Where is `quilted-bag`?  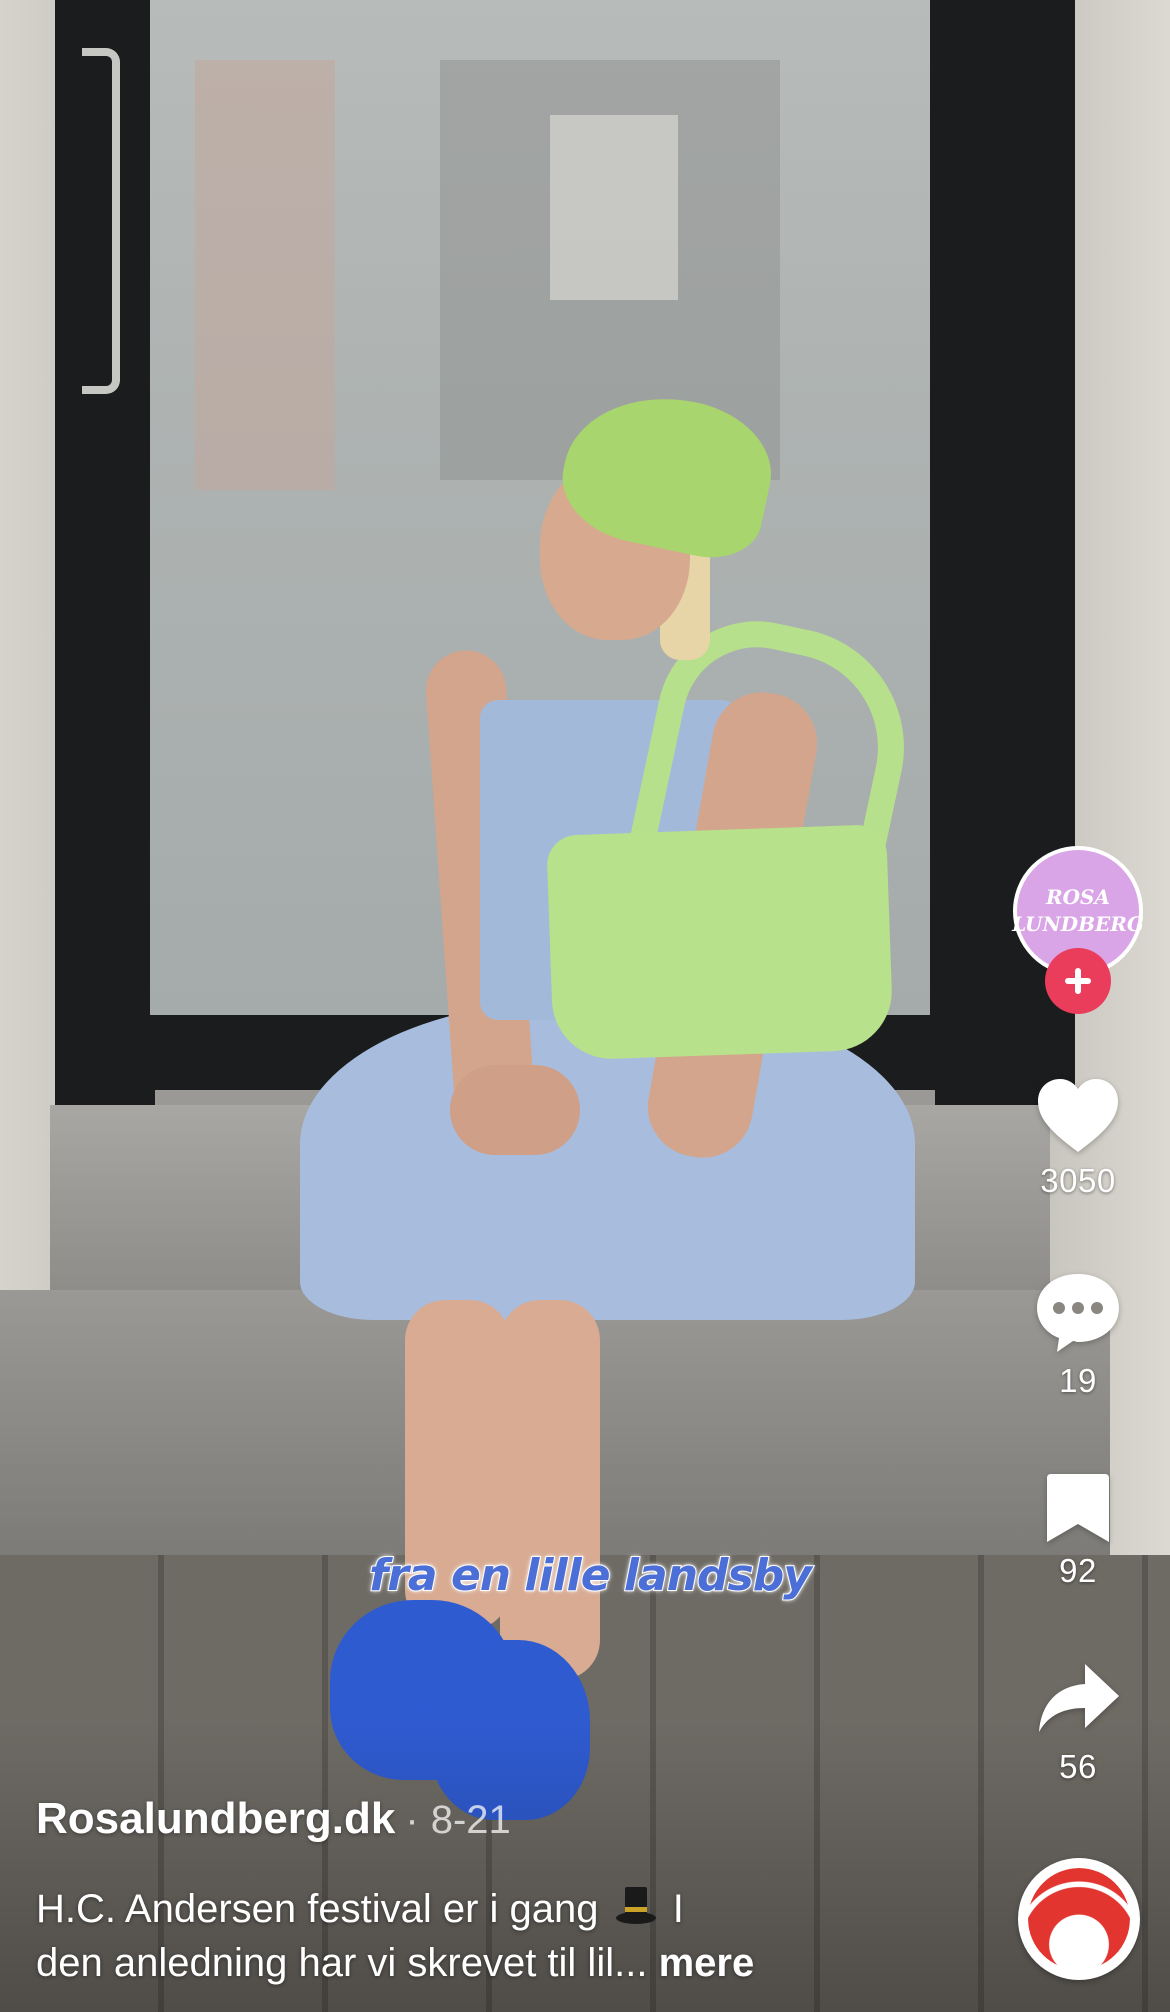
quilted-bag is located at coordinates (720, 942).